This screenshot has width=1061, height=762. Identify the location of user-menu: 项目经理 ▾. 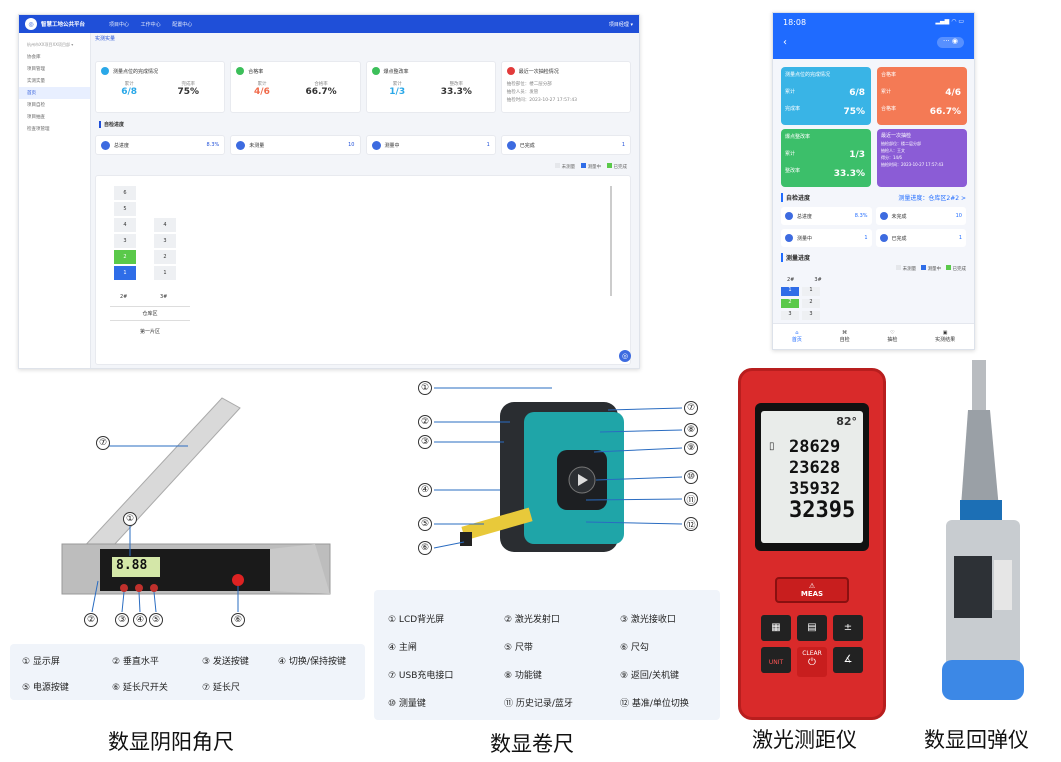
(621, 24).